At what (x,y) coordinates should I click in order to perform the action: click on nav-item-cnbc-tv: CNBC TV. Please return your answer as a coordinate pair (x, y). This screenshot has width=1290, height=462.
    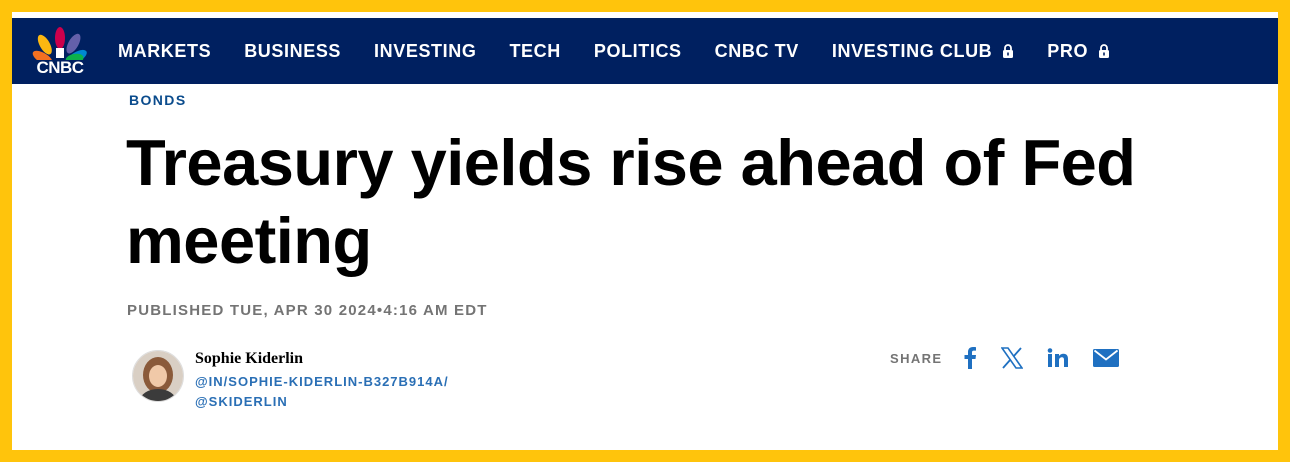
    Looking at the image, I should click on (757, 51).